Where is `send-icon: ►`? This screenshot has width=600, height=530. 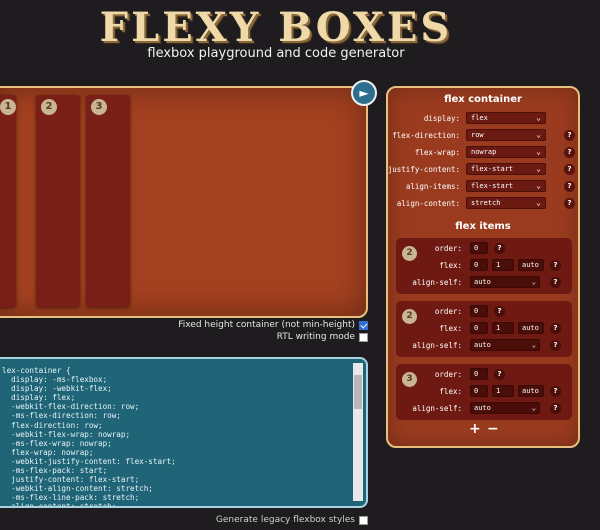 send-icon: ► is located at coordinates (364, 93).